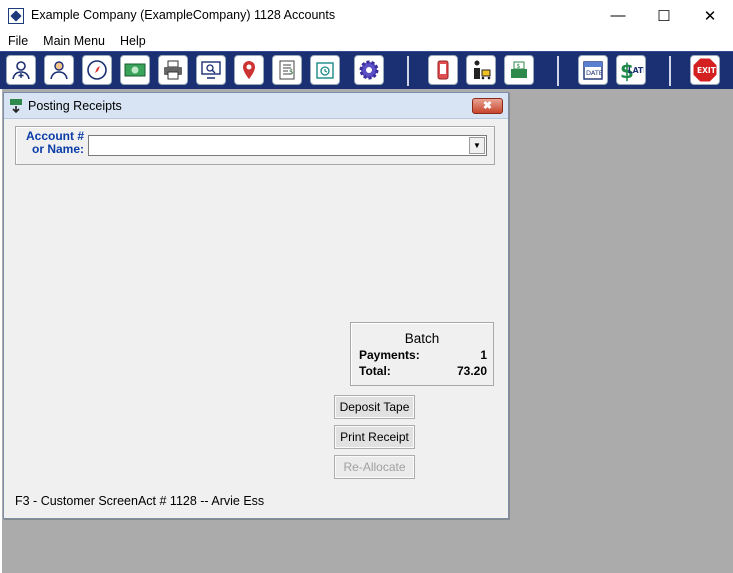  What do you see at coordinates (17, 41) in the screenshot?
I see `menu-file: File` at bounding box center [17, 41].